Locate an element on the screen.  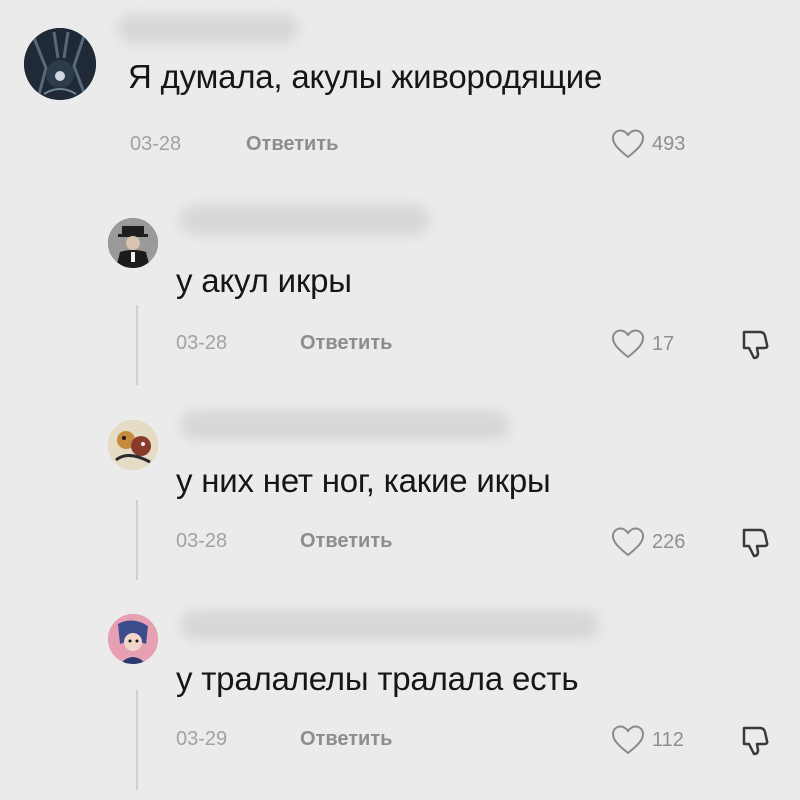
like-count: 493 is located at coordinates (669, 143).